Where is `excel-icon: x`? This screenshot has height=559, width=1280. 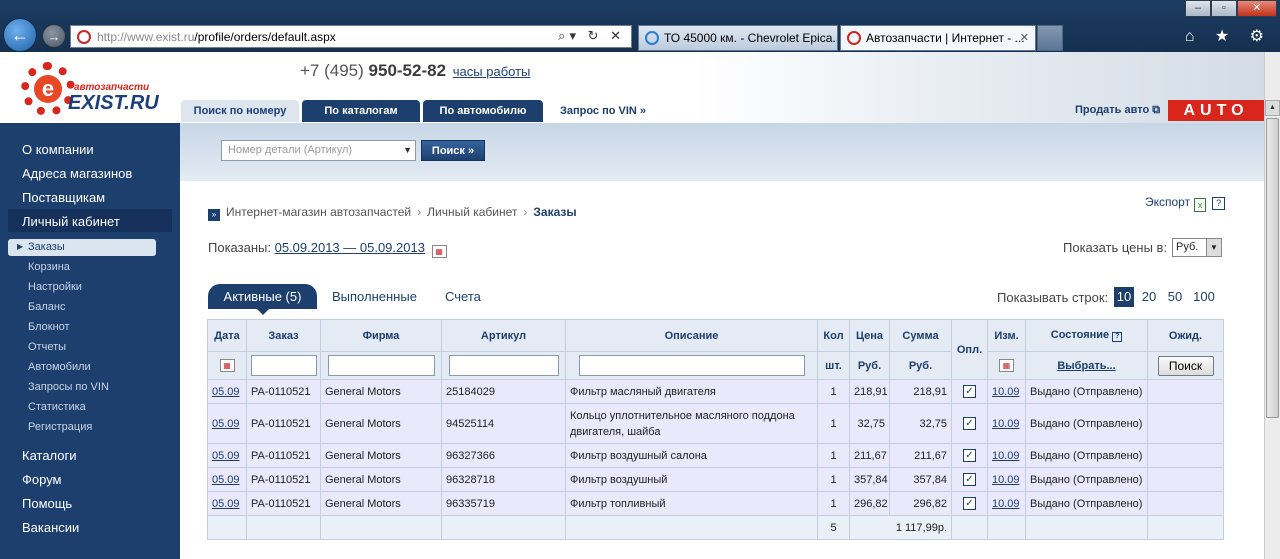
excel-icon: x is located at coordinates (1200, 205).